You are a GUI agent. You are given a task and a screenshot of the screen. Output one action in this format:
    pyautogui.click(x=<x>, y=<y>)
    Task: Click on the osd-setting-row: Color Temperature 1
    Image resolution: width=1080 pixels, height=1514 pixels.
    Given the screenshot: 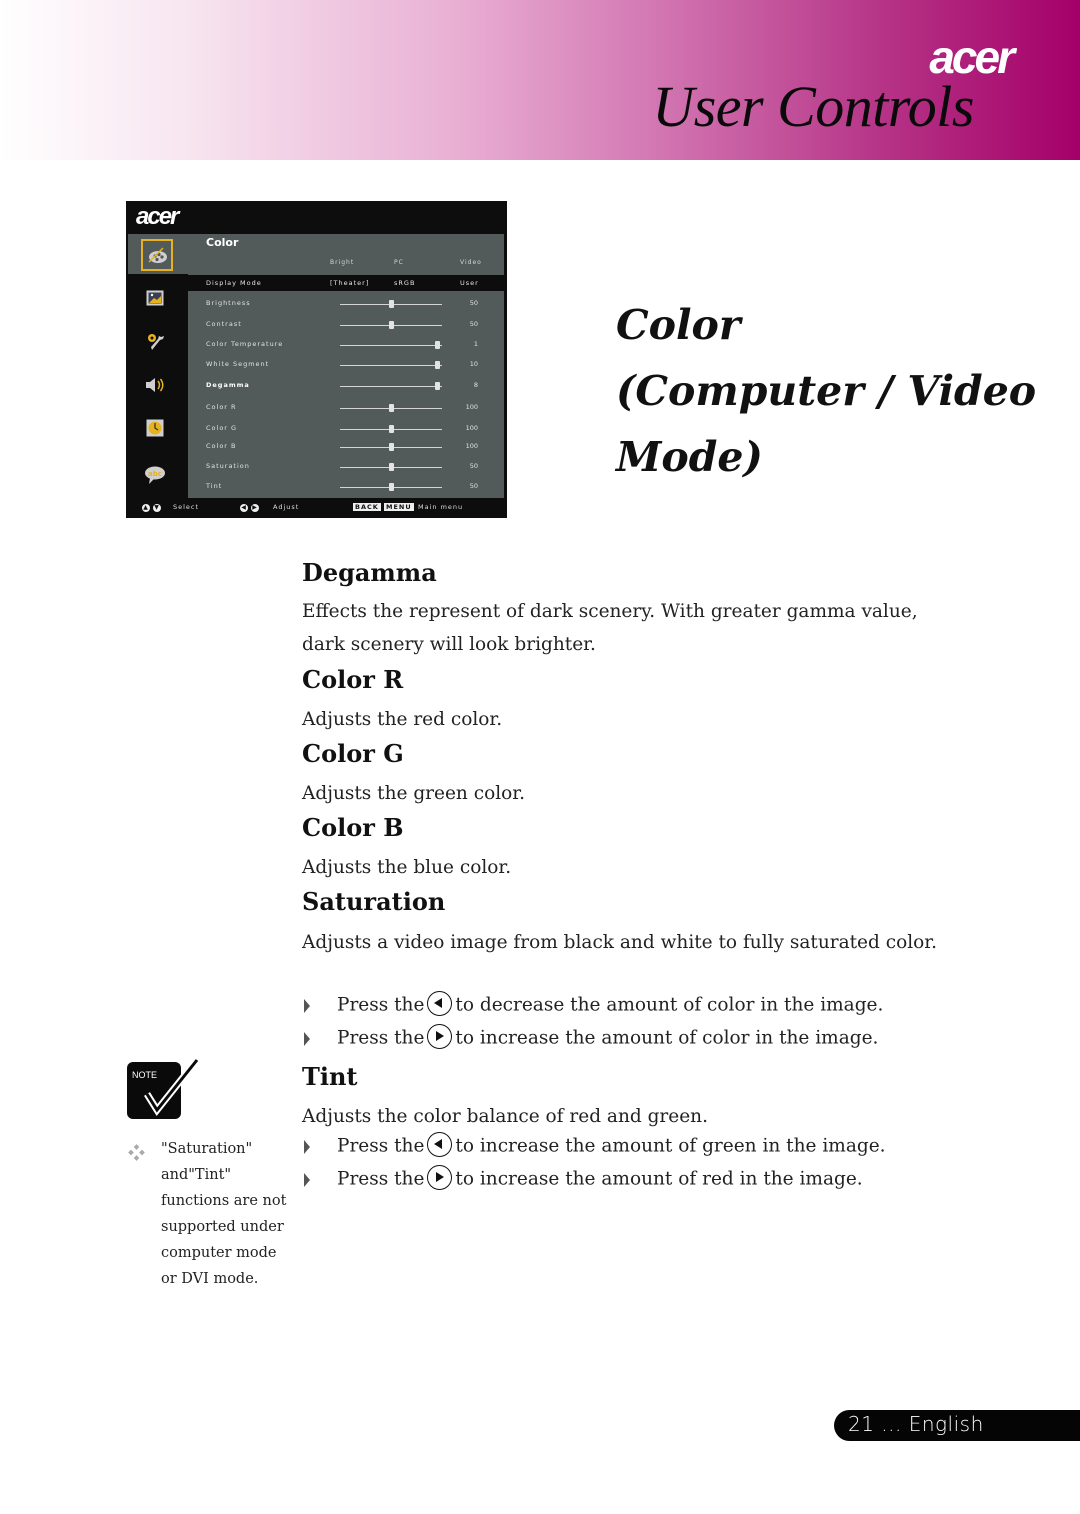 What is the action you would take?
    pyautogui.click(x=346, y=345)
    